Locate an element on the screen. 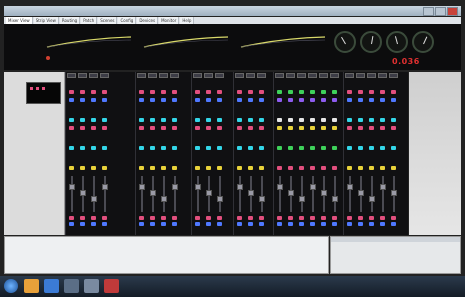 This screenshot has height=297, width=465. close-button is located at coordinates (452, 11).